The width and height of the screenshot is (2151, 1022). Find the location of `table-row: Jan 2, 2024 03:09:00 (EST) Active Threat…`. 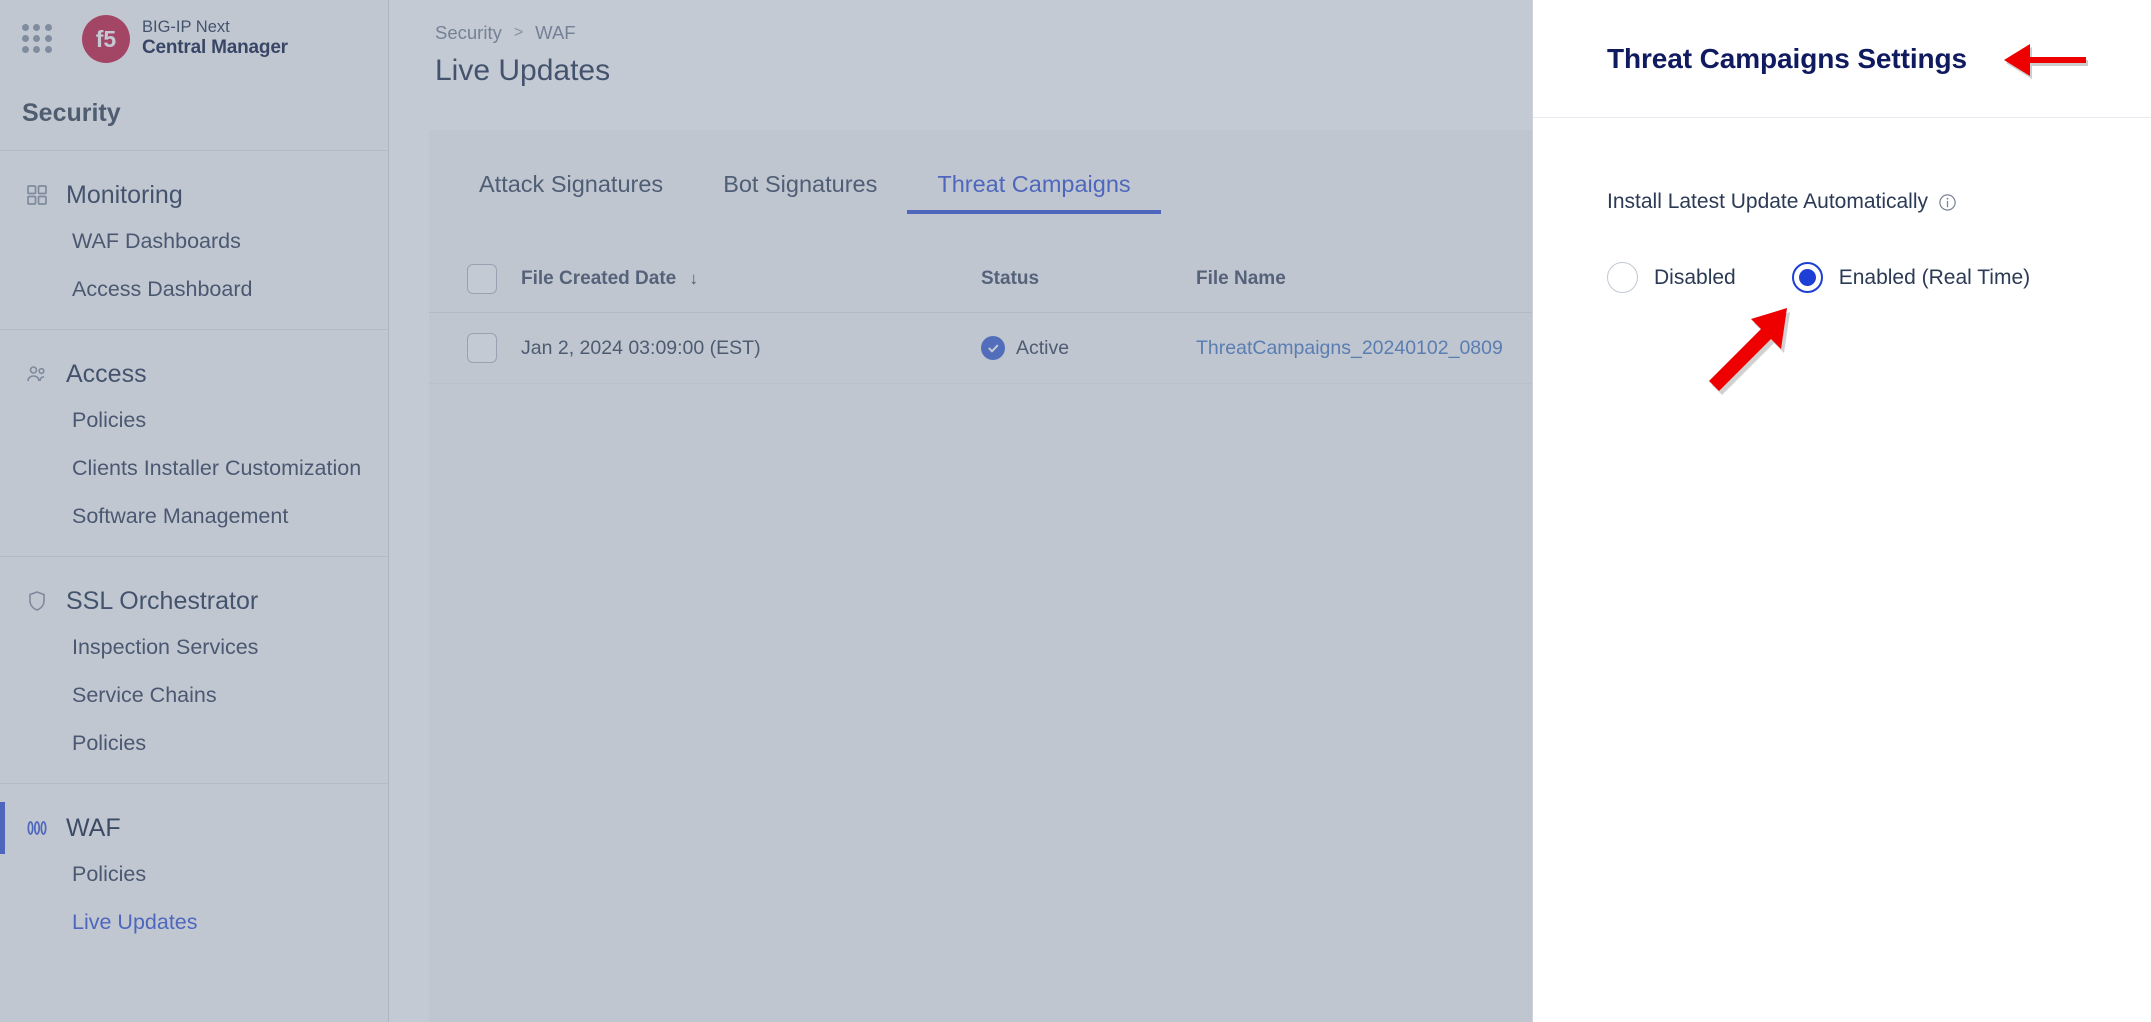

table-row: Jan 2, 2024 03:09:00 (EST) Active Threat… is located at coordinates (980, 348).